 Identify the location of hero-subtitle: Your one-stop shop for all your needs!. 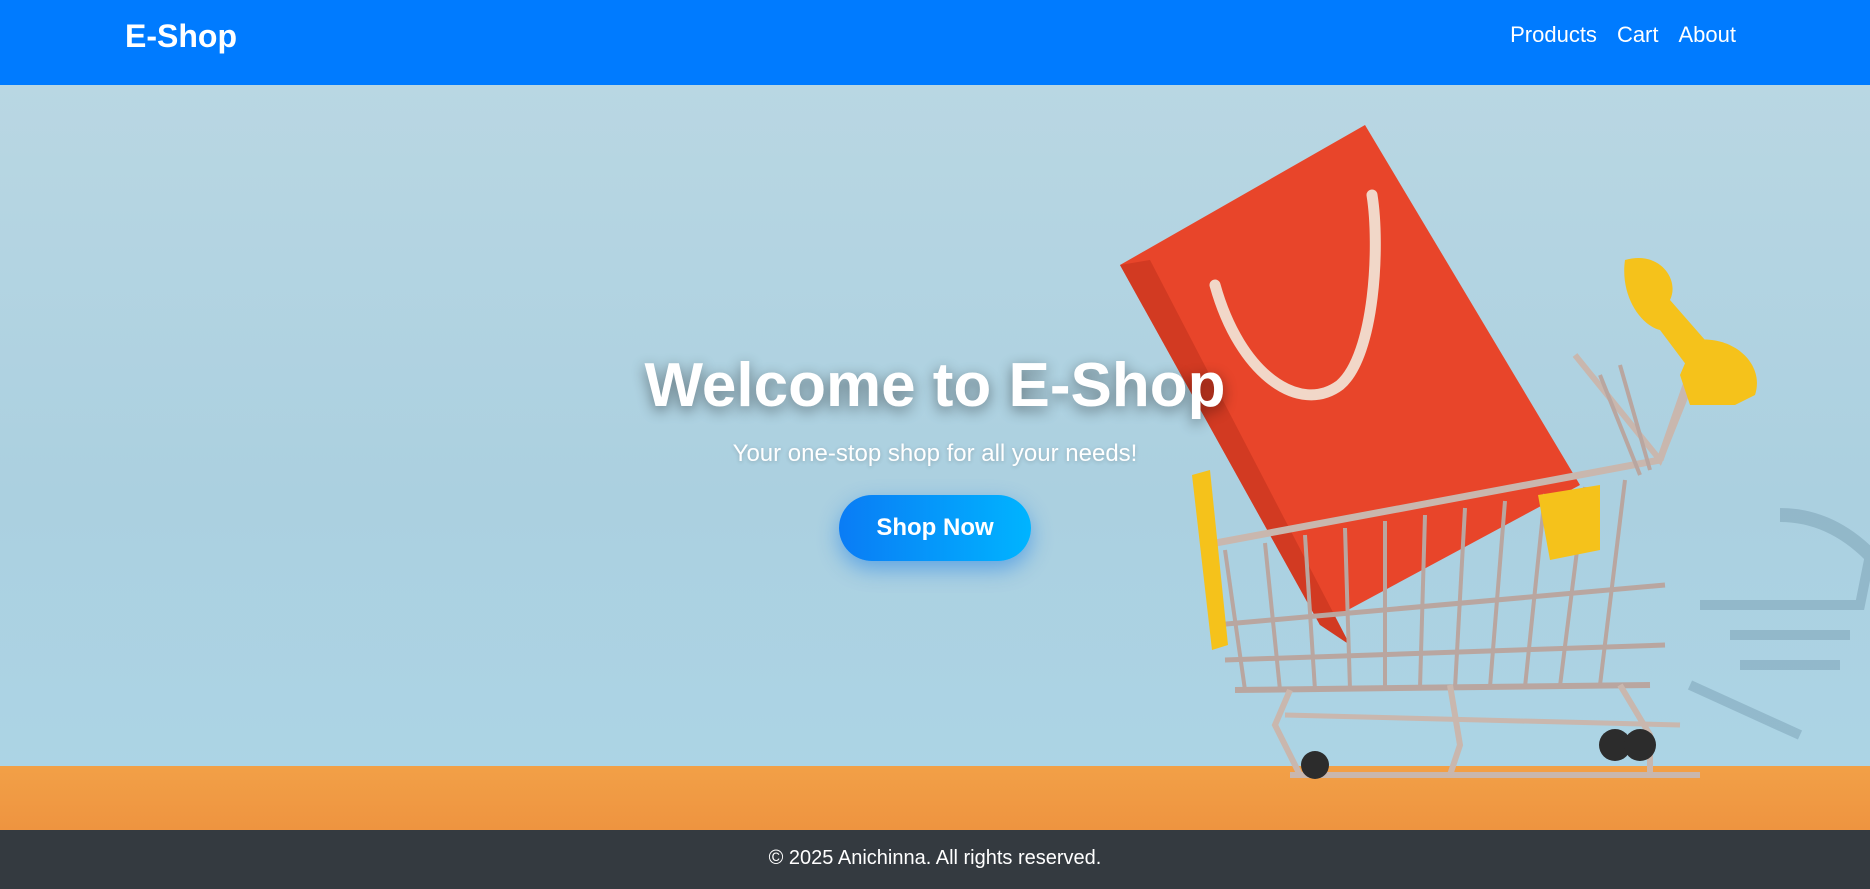
(935, 453).